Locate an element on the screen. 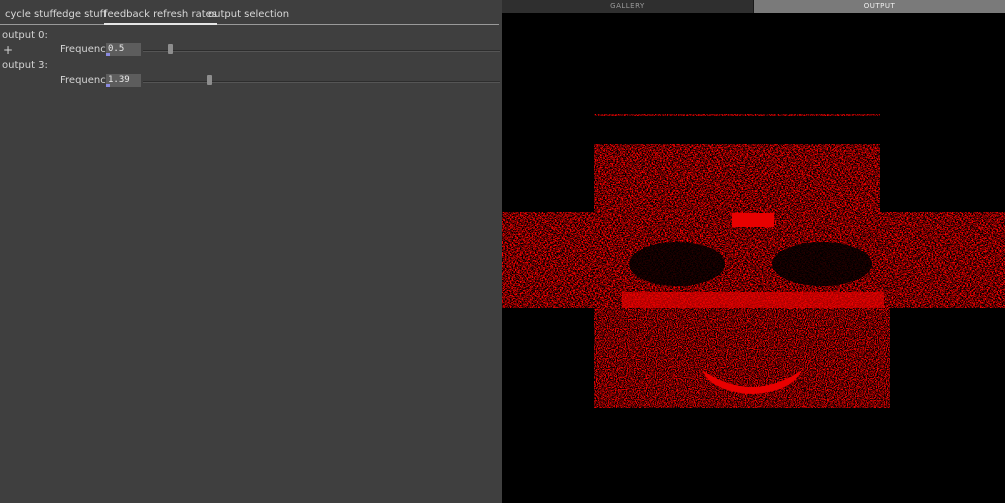  output-3-frequency-slider-handle is located at coordinates (210, 80).